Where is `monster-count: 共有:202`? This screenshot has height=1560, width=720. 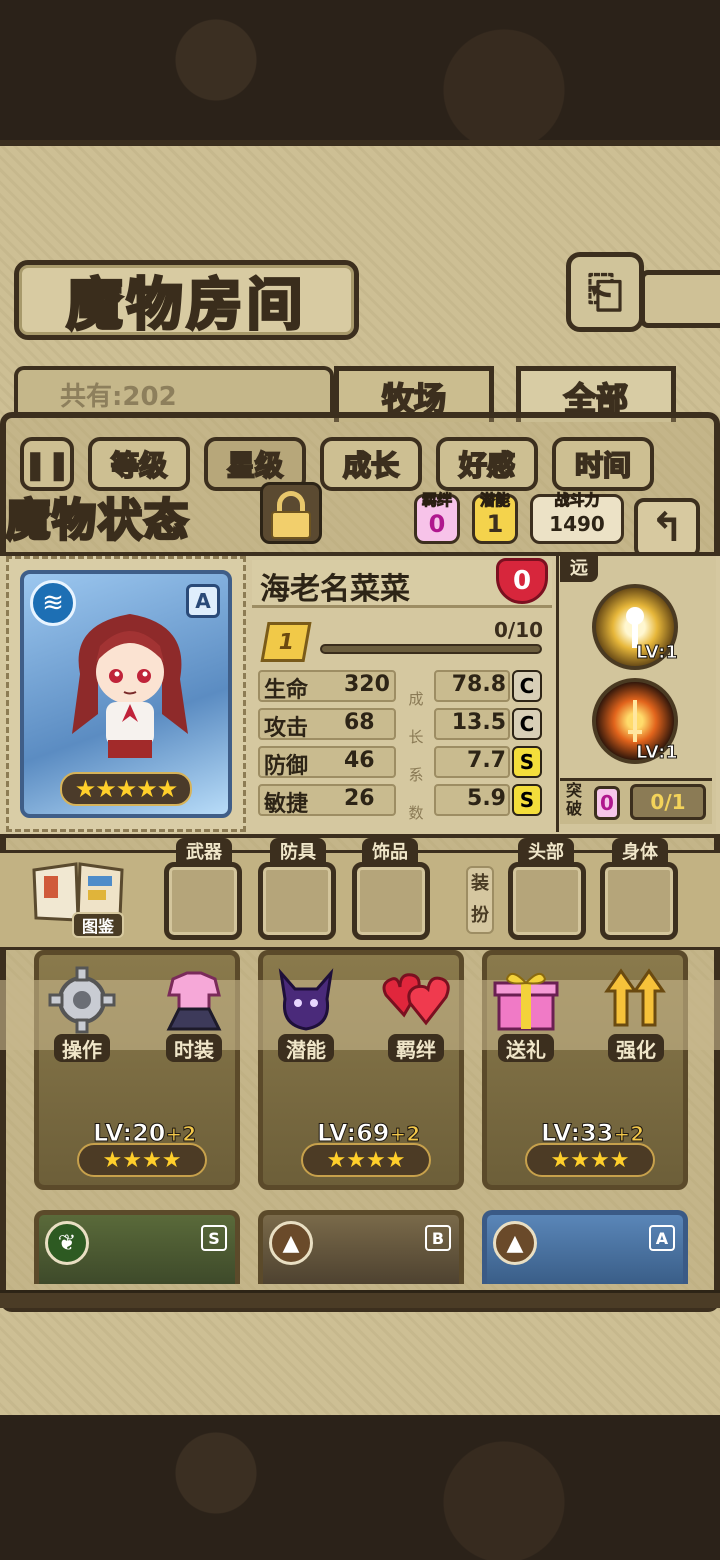
monster-count: 共有:202 is located at coordinates (118, 397).